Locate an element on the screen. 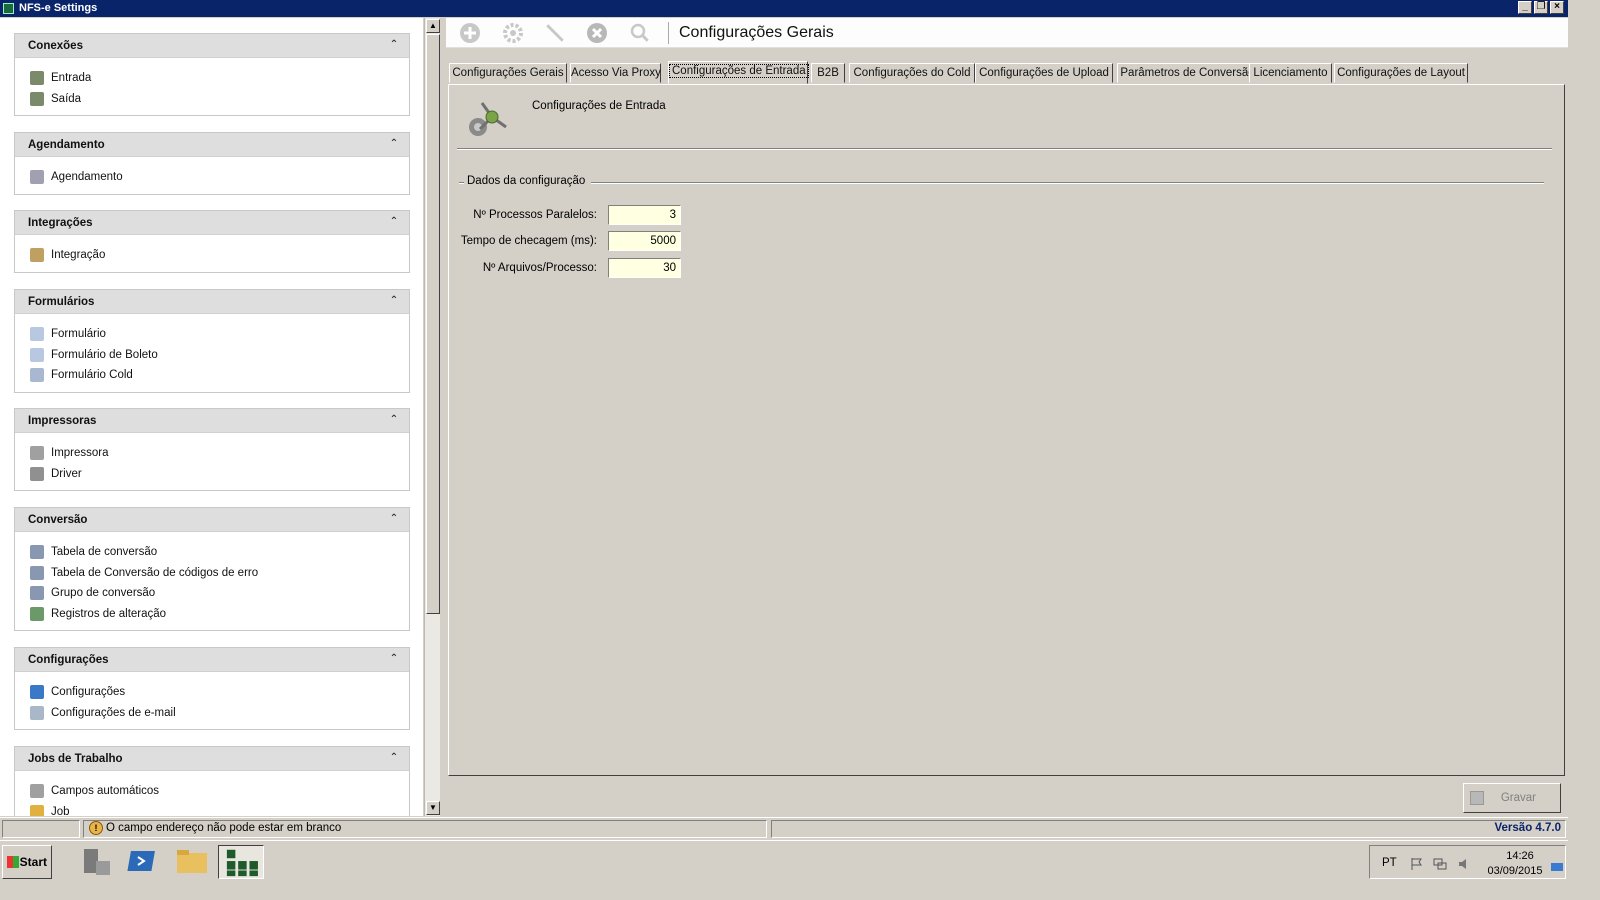 Image resolution: width=1600 pixels, height=900 pixels. tab: Parâmetros de Conversão is located at coordinates (1187, 73).